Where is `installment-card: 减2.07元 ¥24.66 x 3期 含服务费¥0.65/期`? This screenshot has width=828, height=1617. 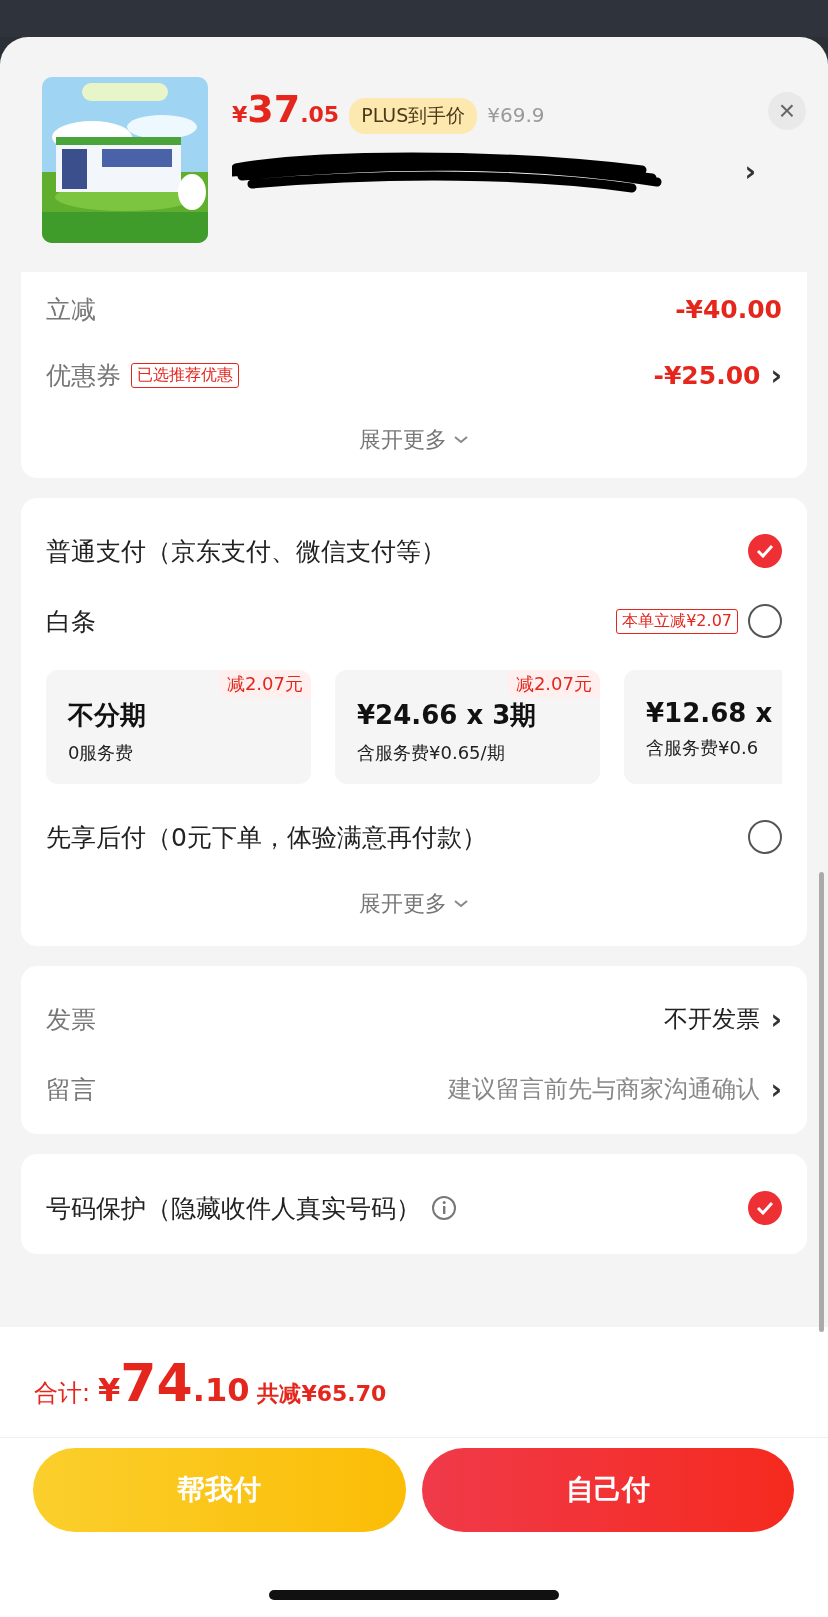
installment-card: 减2.07元 ¥24.66 x 3期 含服务费¥0.65/期 is located at coordinates (467, 727).